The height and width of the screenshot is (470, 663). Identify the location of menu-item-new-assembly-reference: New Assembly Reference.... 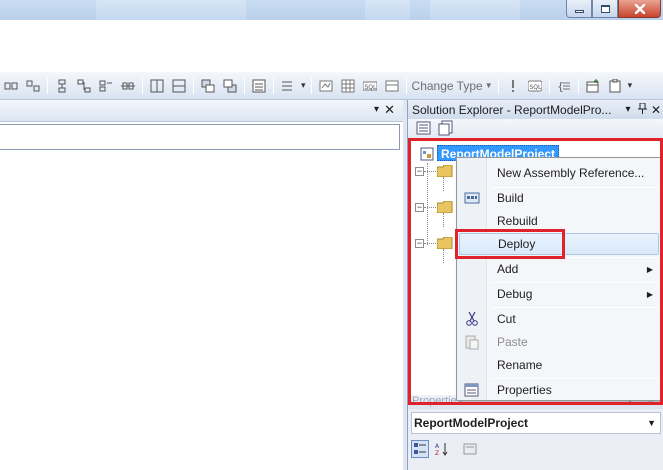
(559, 173).